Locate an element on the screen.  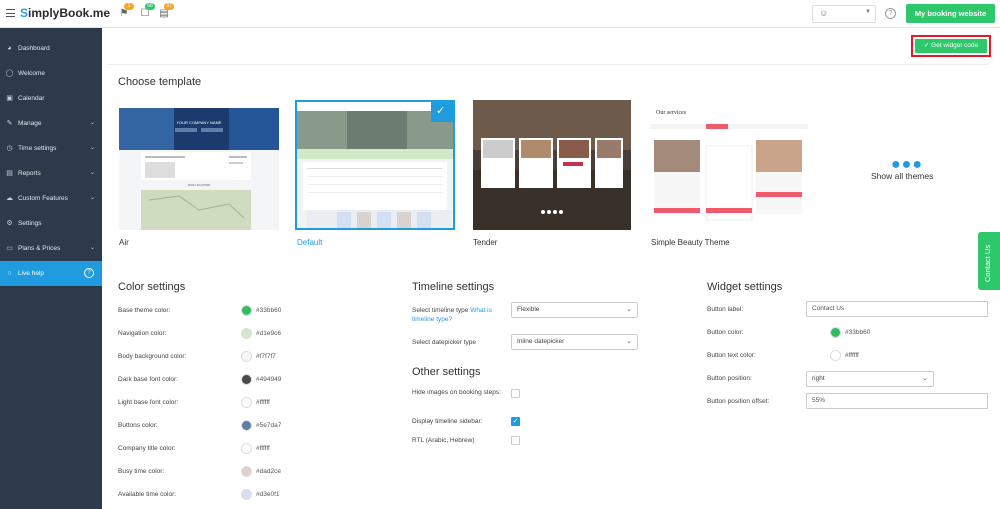
menu-icon is located at coordinates (10, 13).